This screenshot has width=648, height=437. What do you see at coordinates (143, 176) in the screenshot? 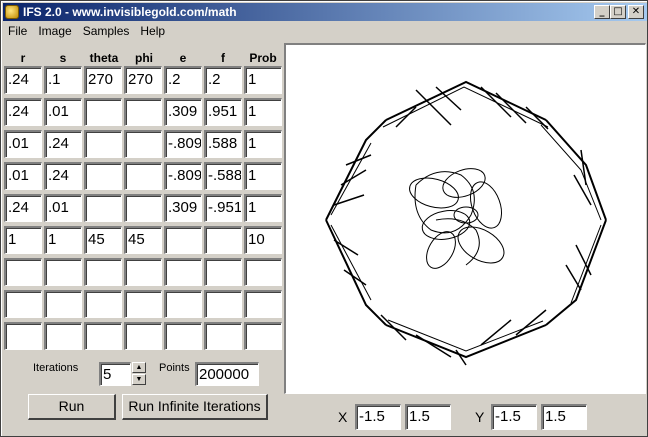
I see `grid-cell-phi-row4` at bounding box center [143, 176].